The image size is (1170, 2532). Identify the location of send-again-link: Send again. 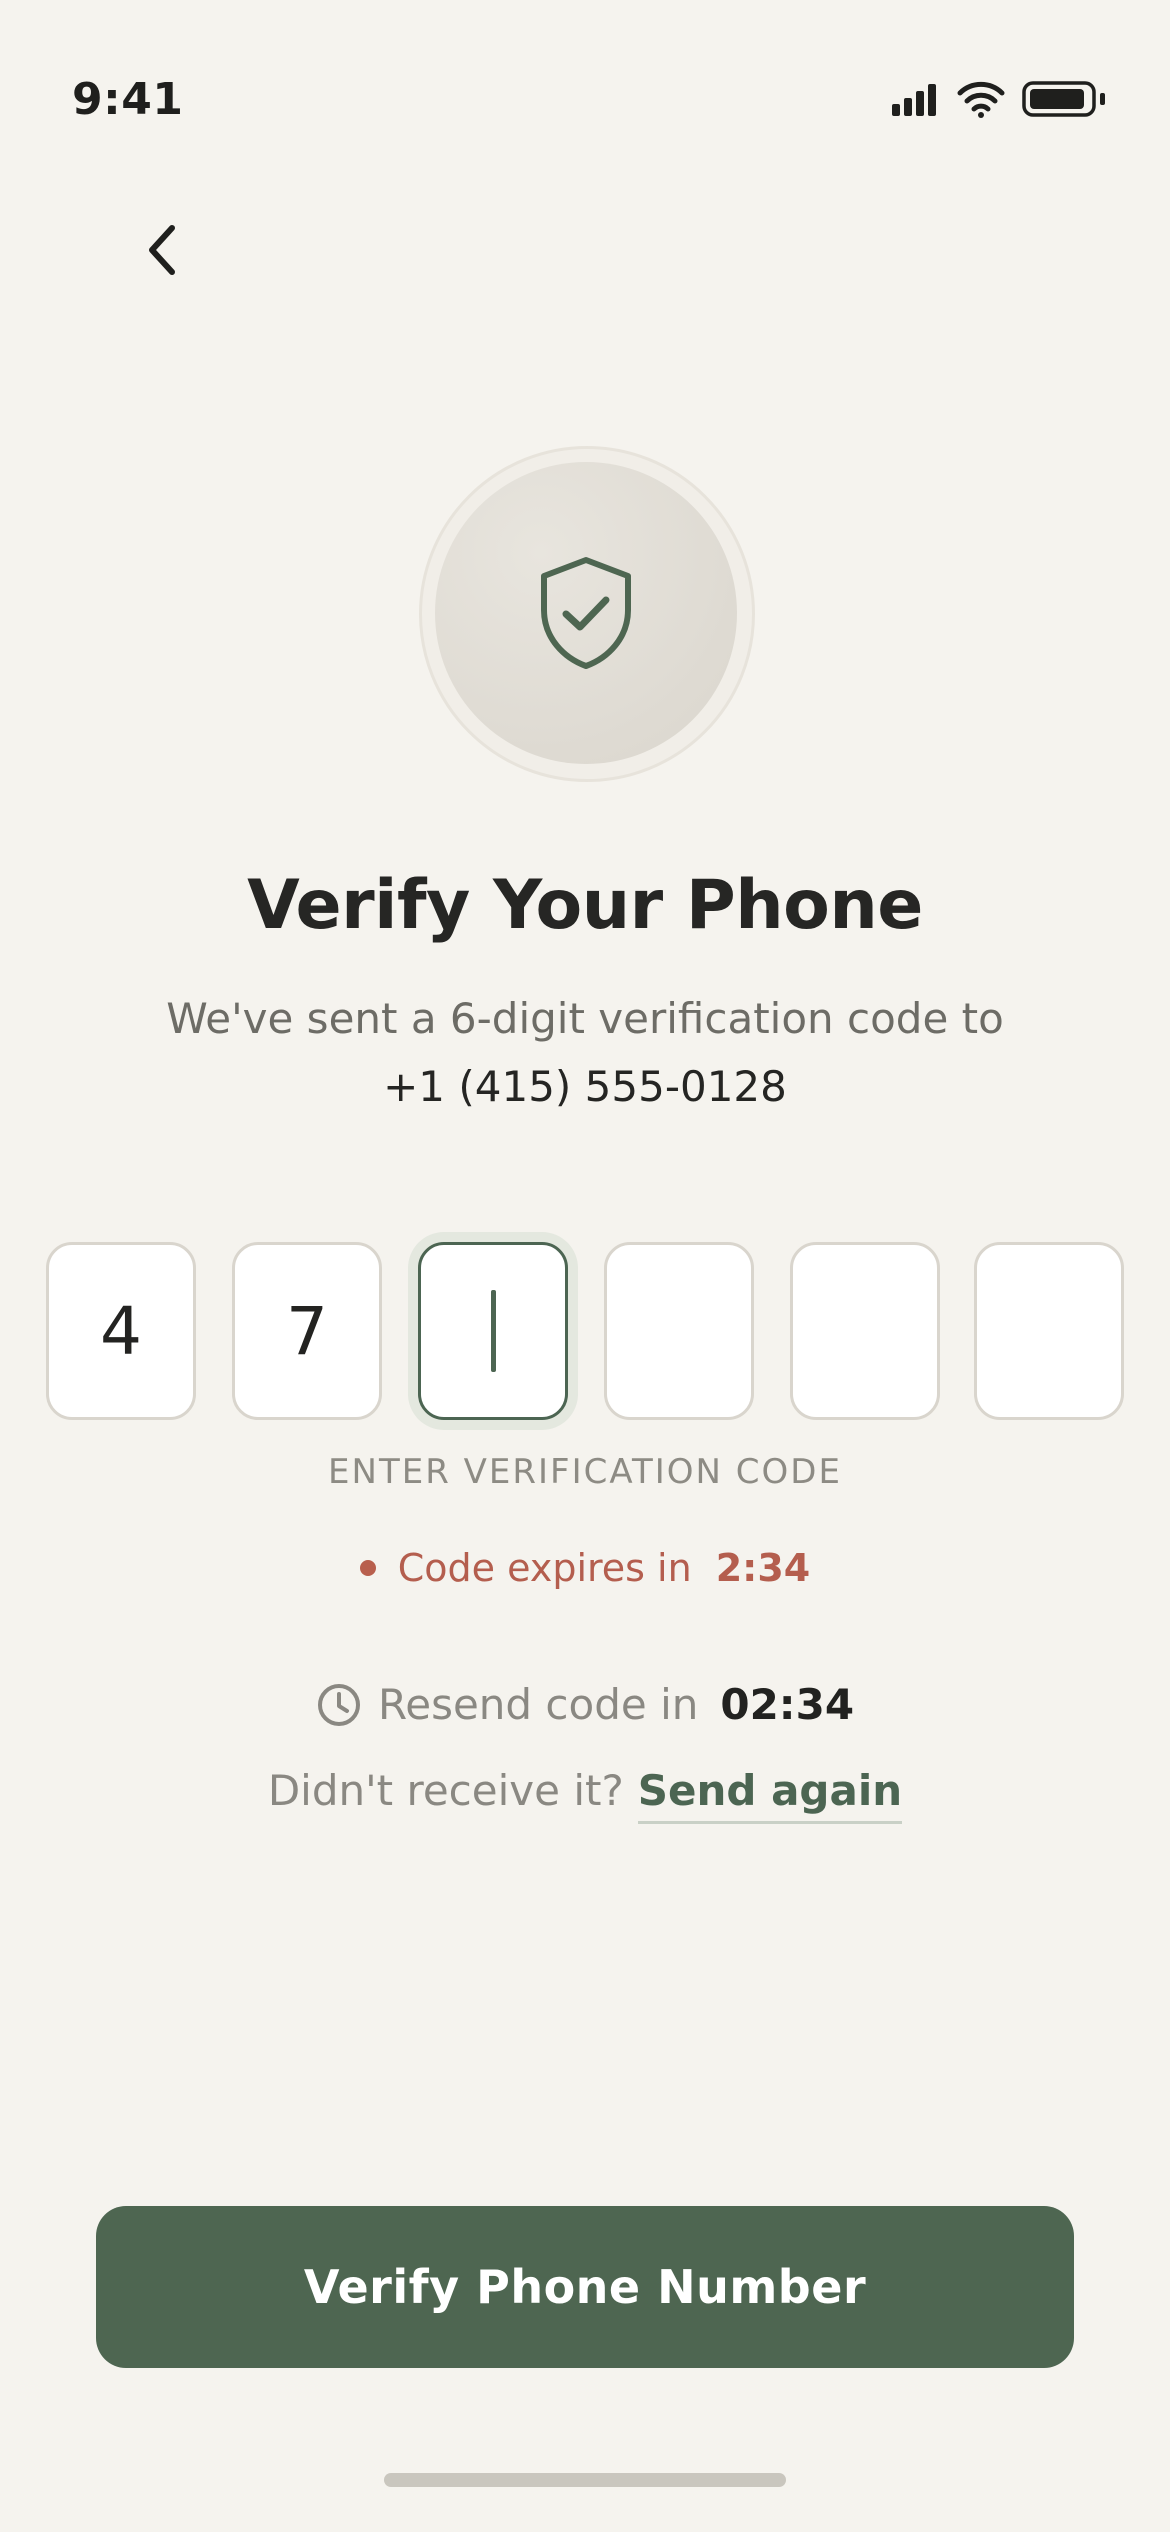
(770, 1795).